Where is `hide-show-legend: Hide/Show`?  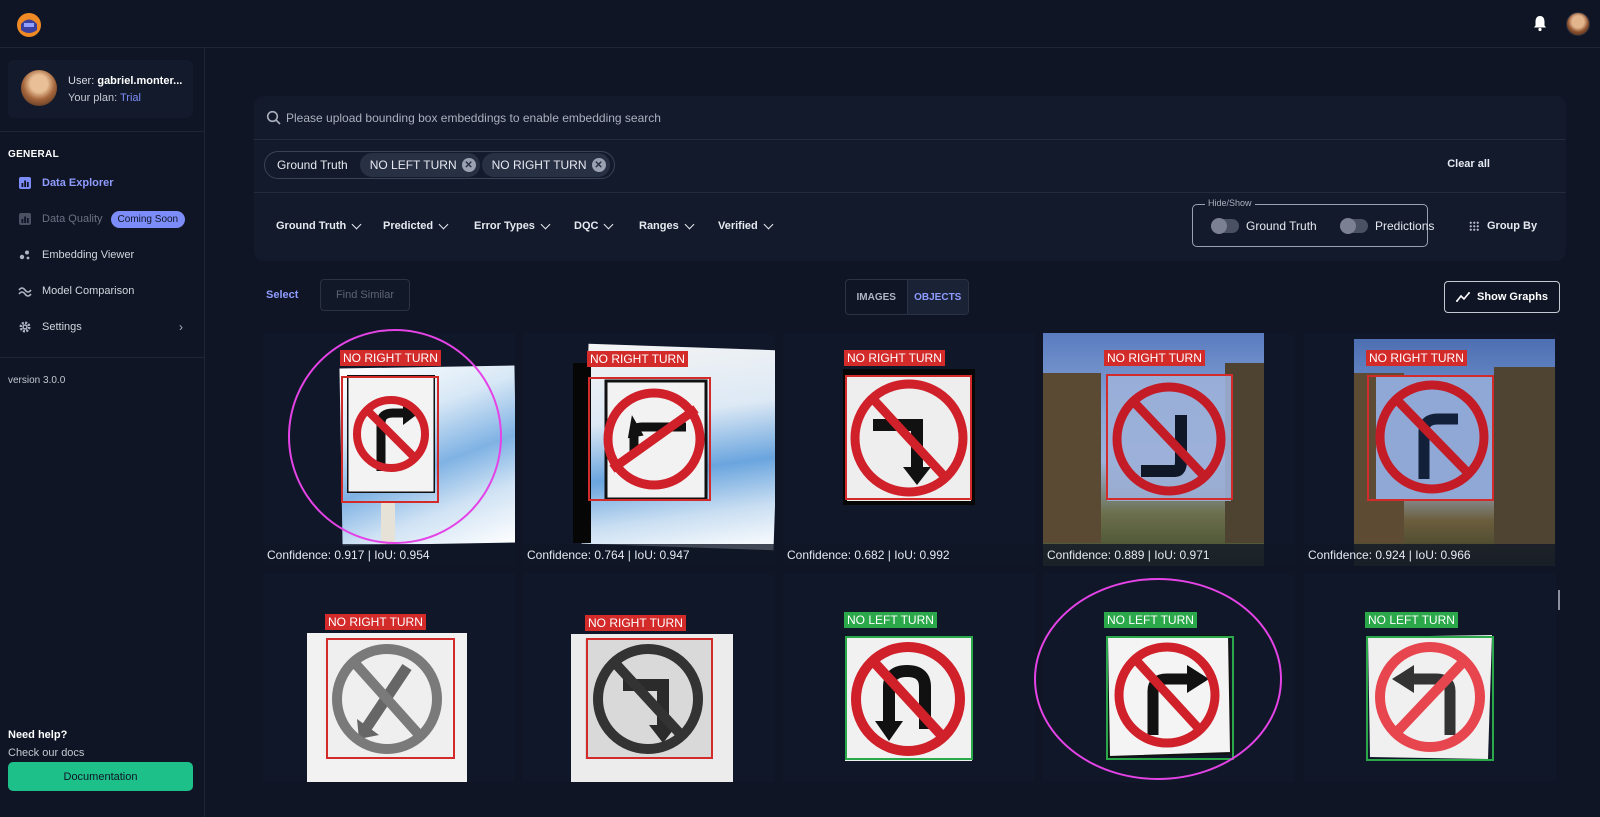
hide-show-legend: Hide/Show is located at coordinates (1230, 203).